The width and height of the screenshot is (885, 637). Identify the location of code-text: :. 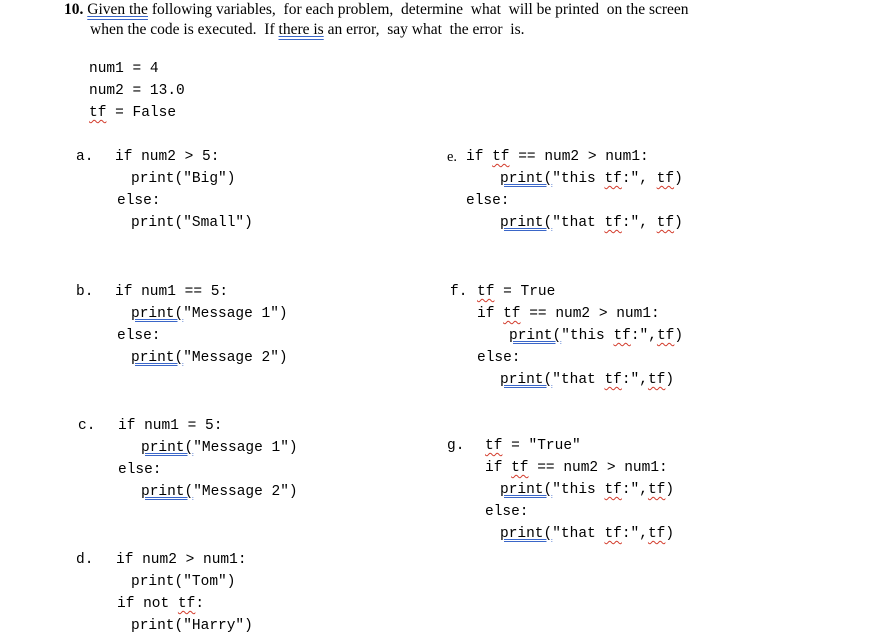
(200, 604).